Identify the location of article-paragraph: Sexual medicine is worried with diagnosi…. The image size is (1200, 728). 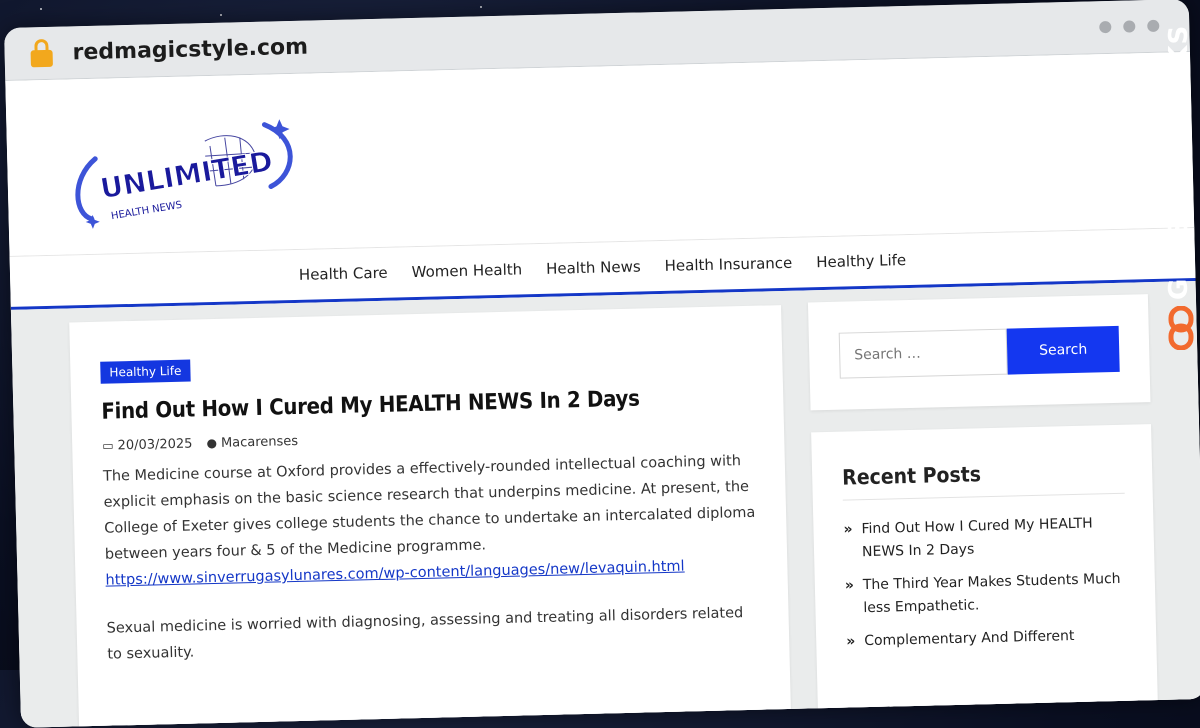
(425, 634).